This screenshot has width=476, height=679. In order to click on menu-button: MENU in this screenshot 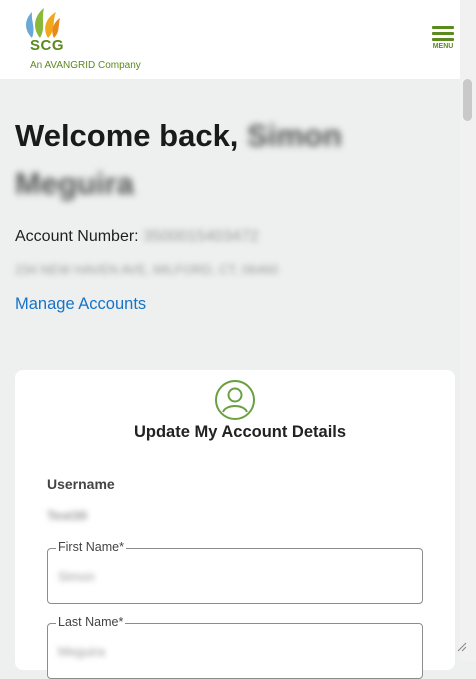, I will do `click(443, 39)`.